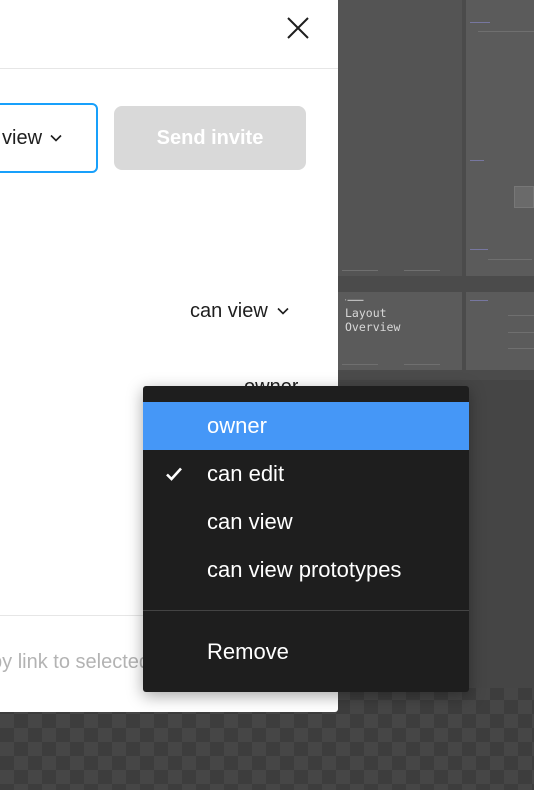 Image resolution: width=534 pixels, height=790 pixels. I want to click on menu-item-label: owner, so click(237, 425).